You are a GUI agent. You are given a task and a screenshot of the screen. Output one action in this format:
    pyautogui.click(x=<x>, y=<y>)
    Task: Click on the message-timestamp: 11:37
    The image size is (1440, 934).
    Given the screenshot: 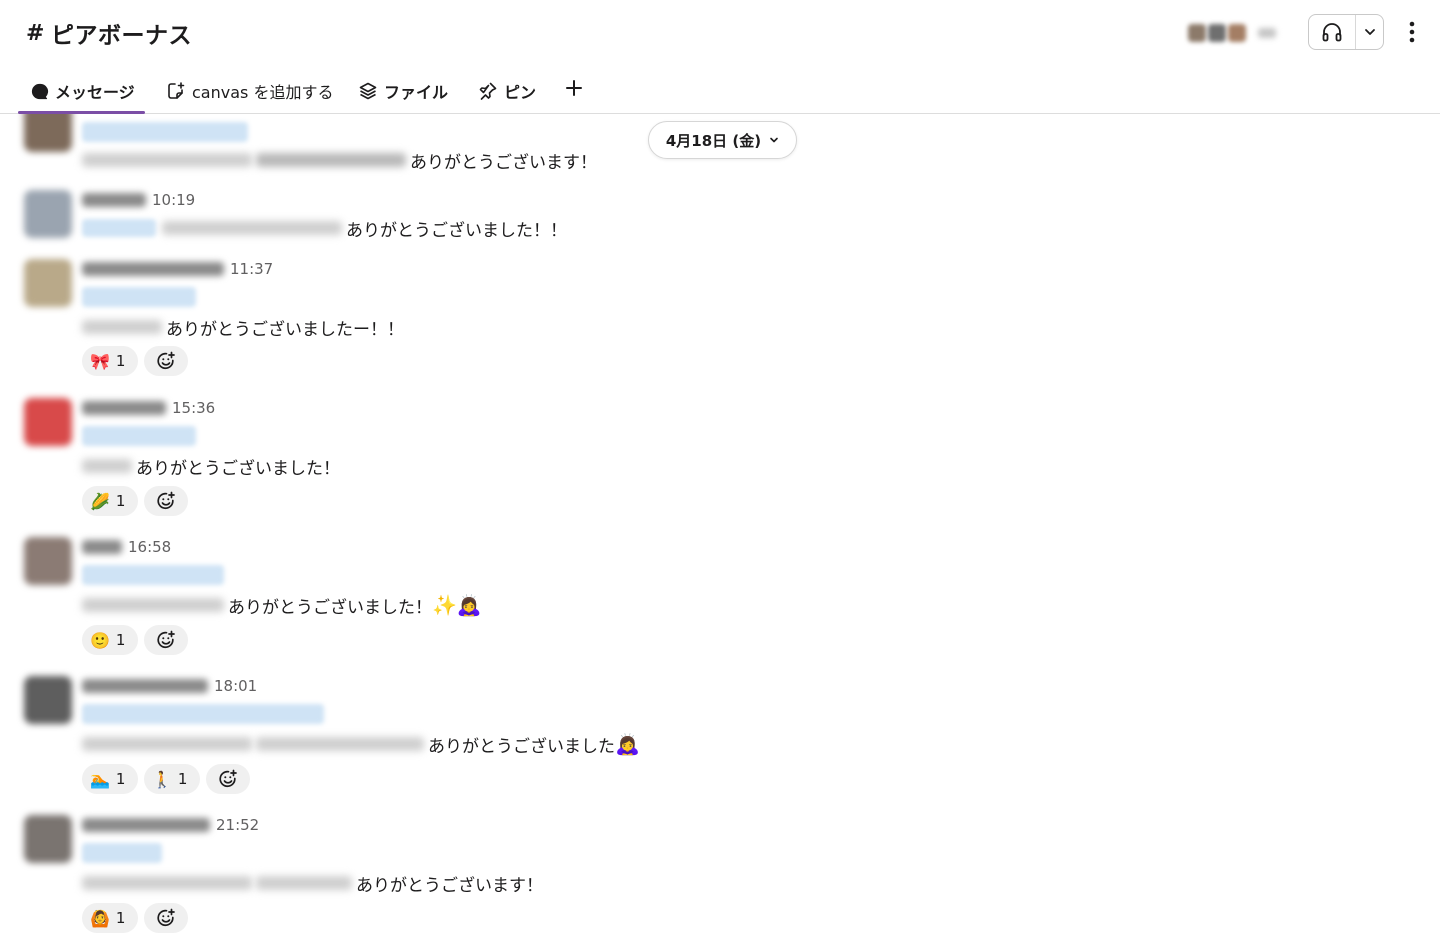 What is the action you would take?
    pyautogui.click(x=251, y=269)
    